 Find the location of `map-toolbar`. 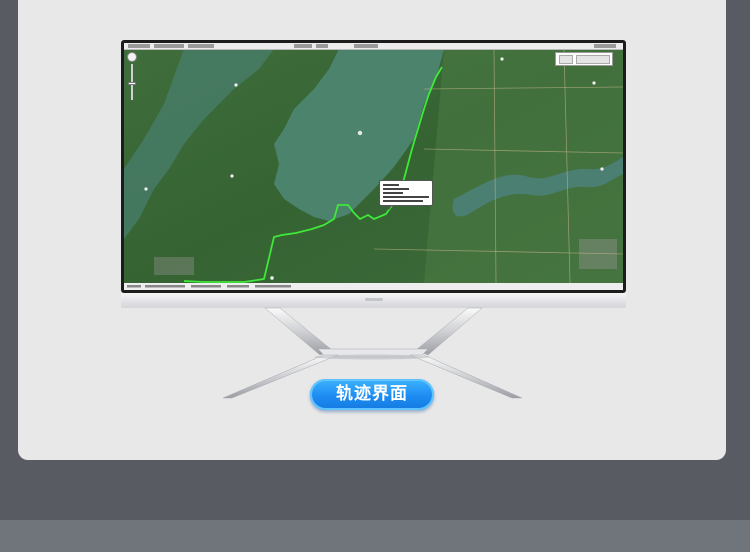

map-toolbar is located at coordinates (373, 46).